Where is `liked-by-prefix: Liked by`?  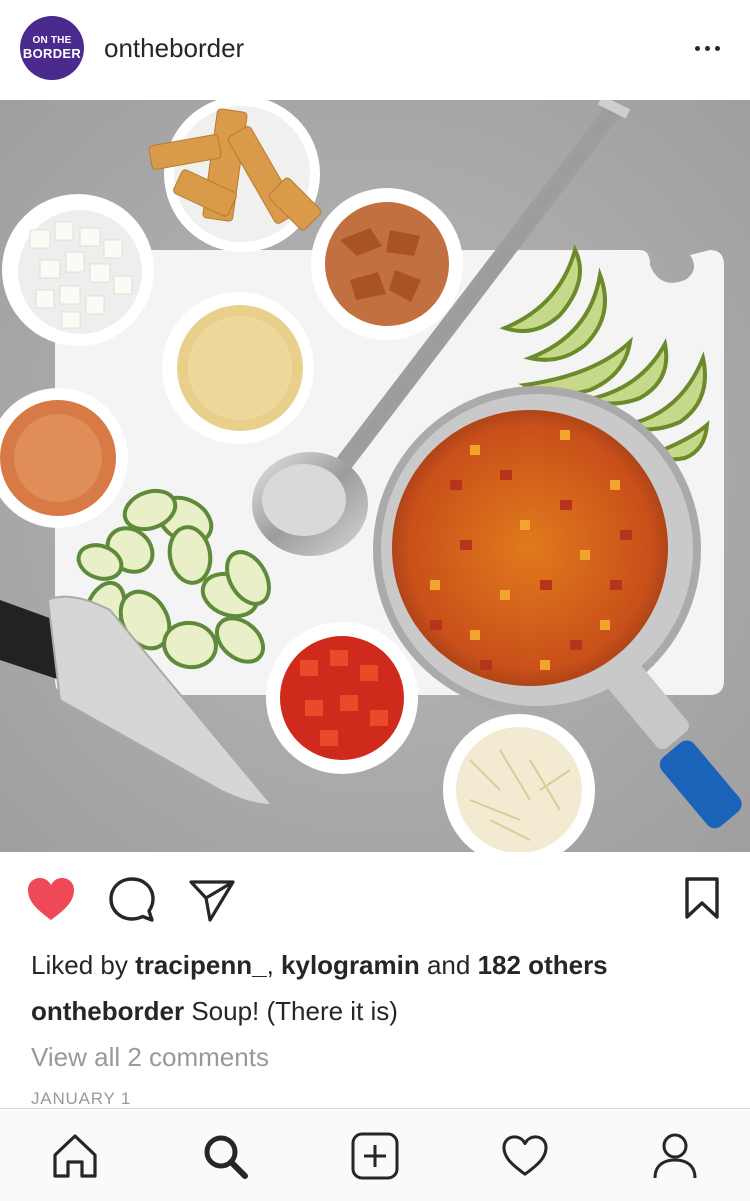 liked-by-prefix: Liked by is located at coordinates (83, 965).